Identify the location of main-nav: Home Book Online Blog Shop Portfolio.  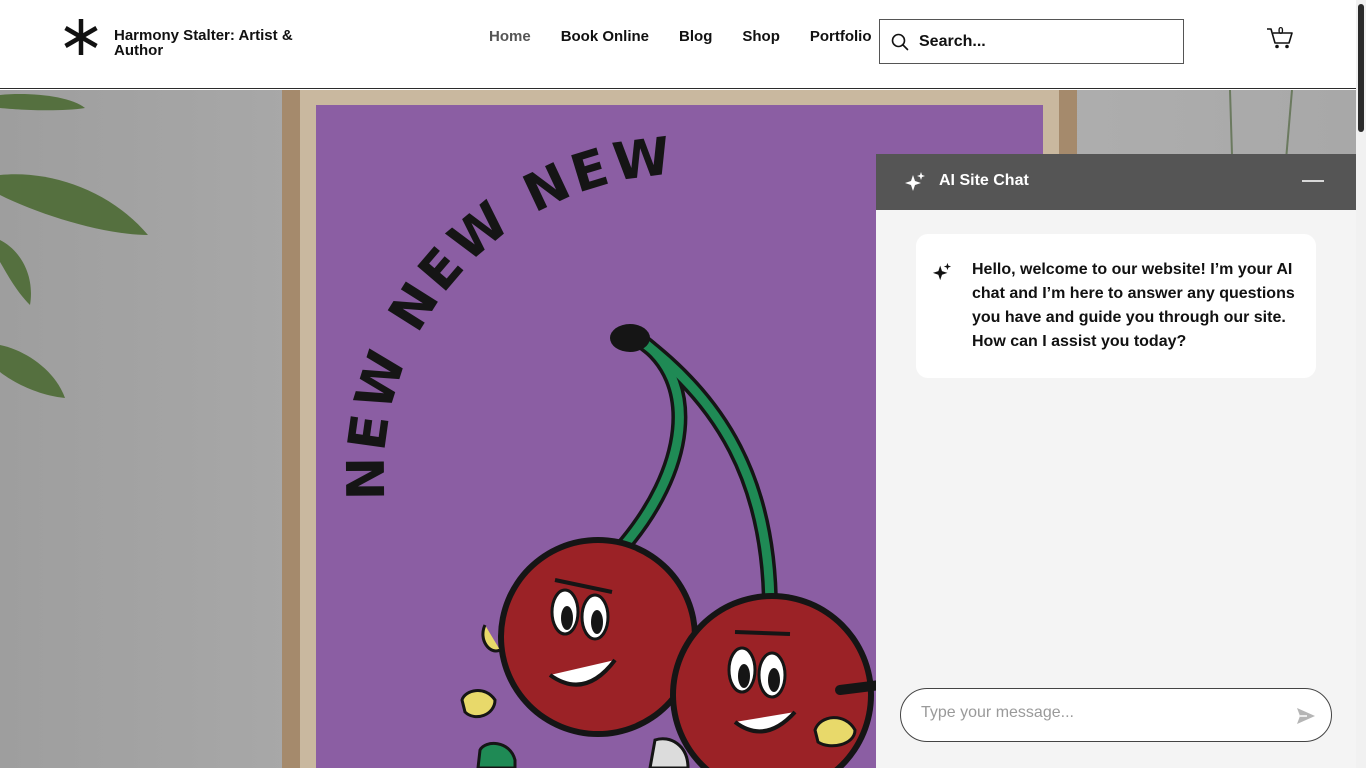
(695, 36).